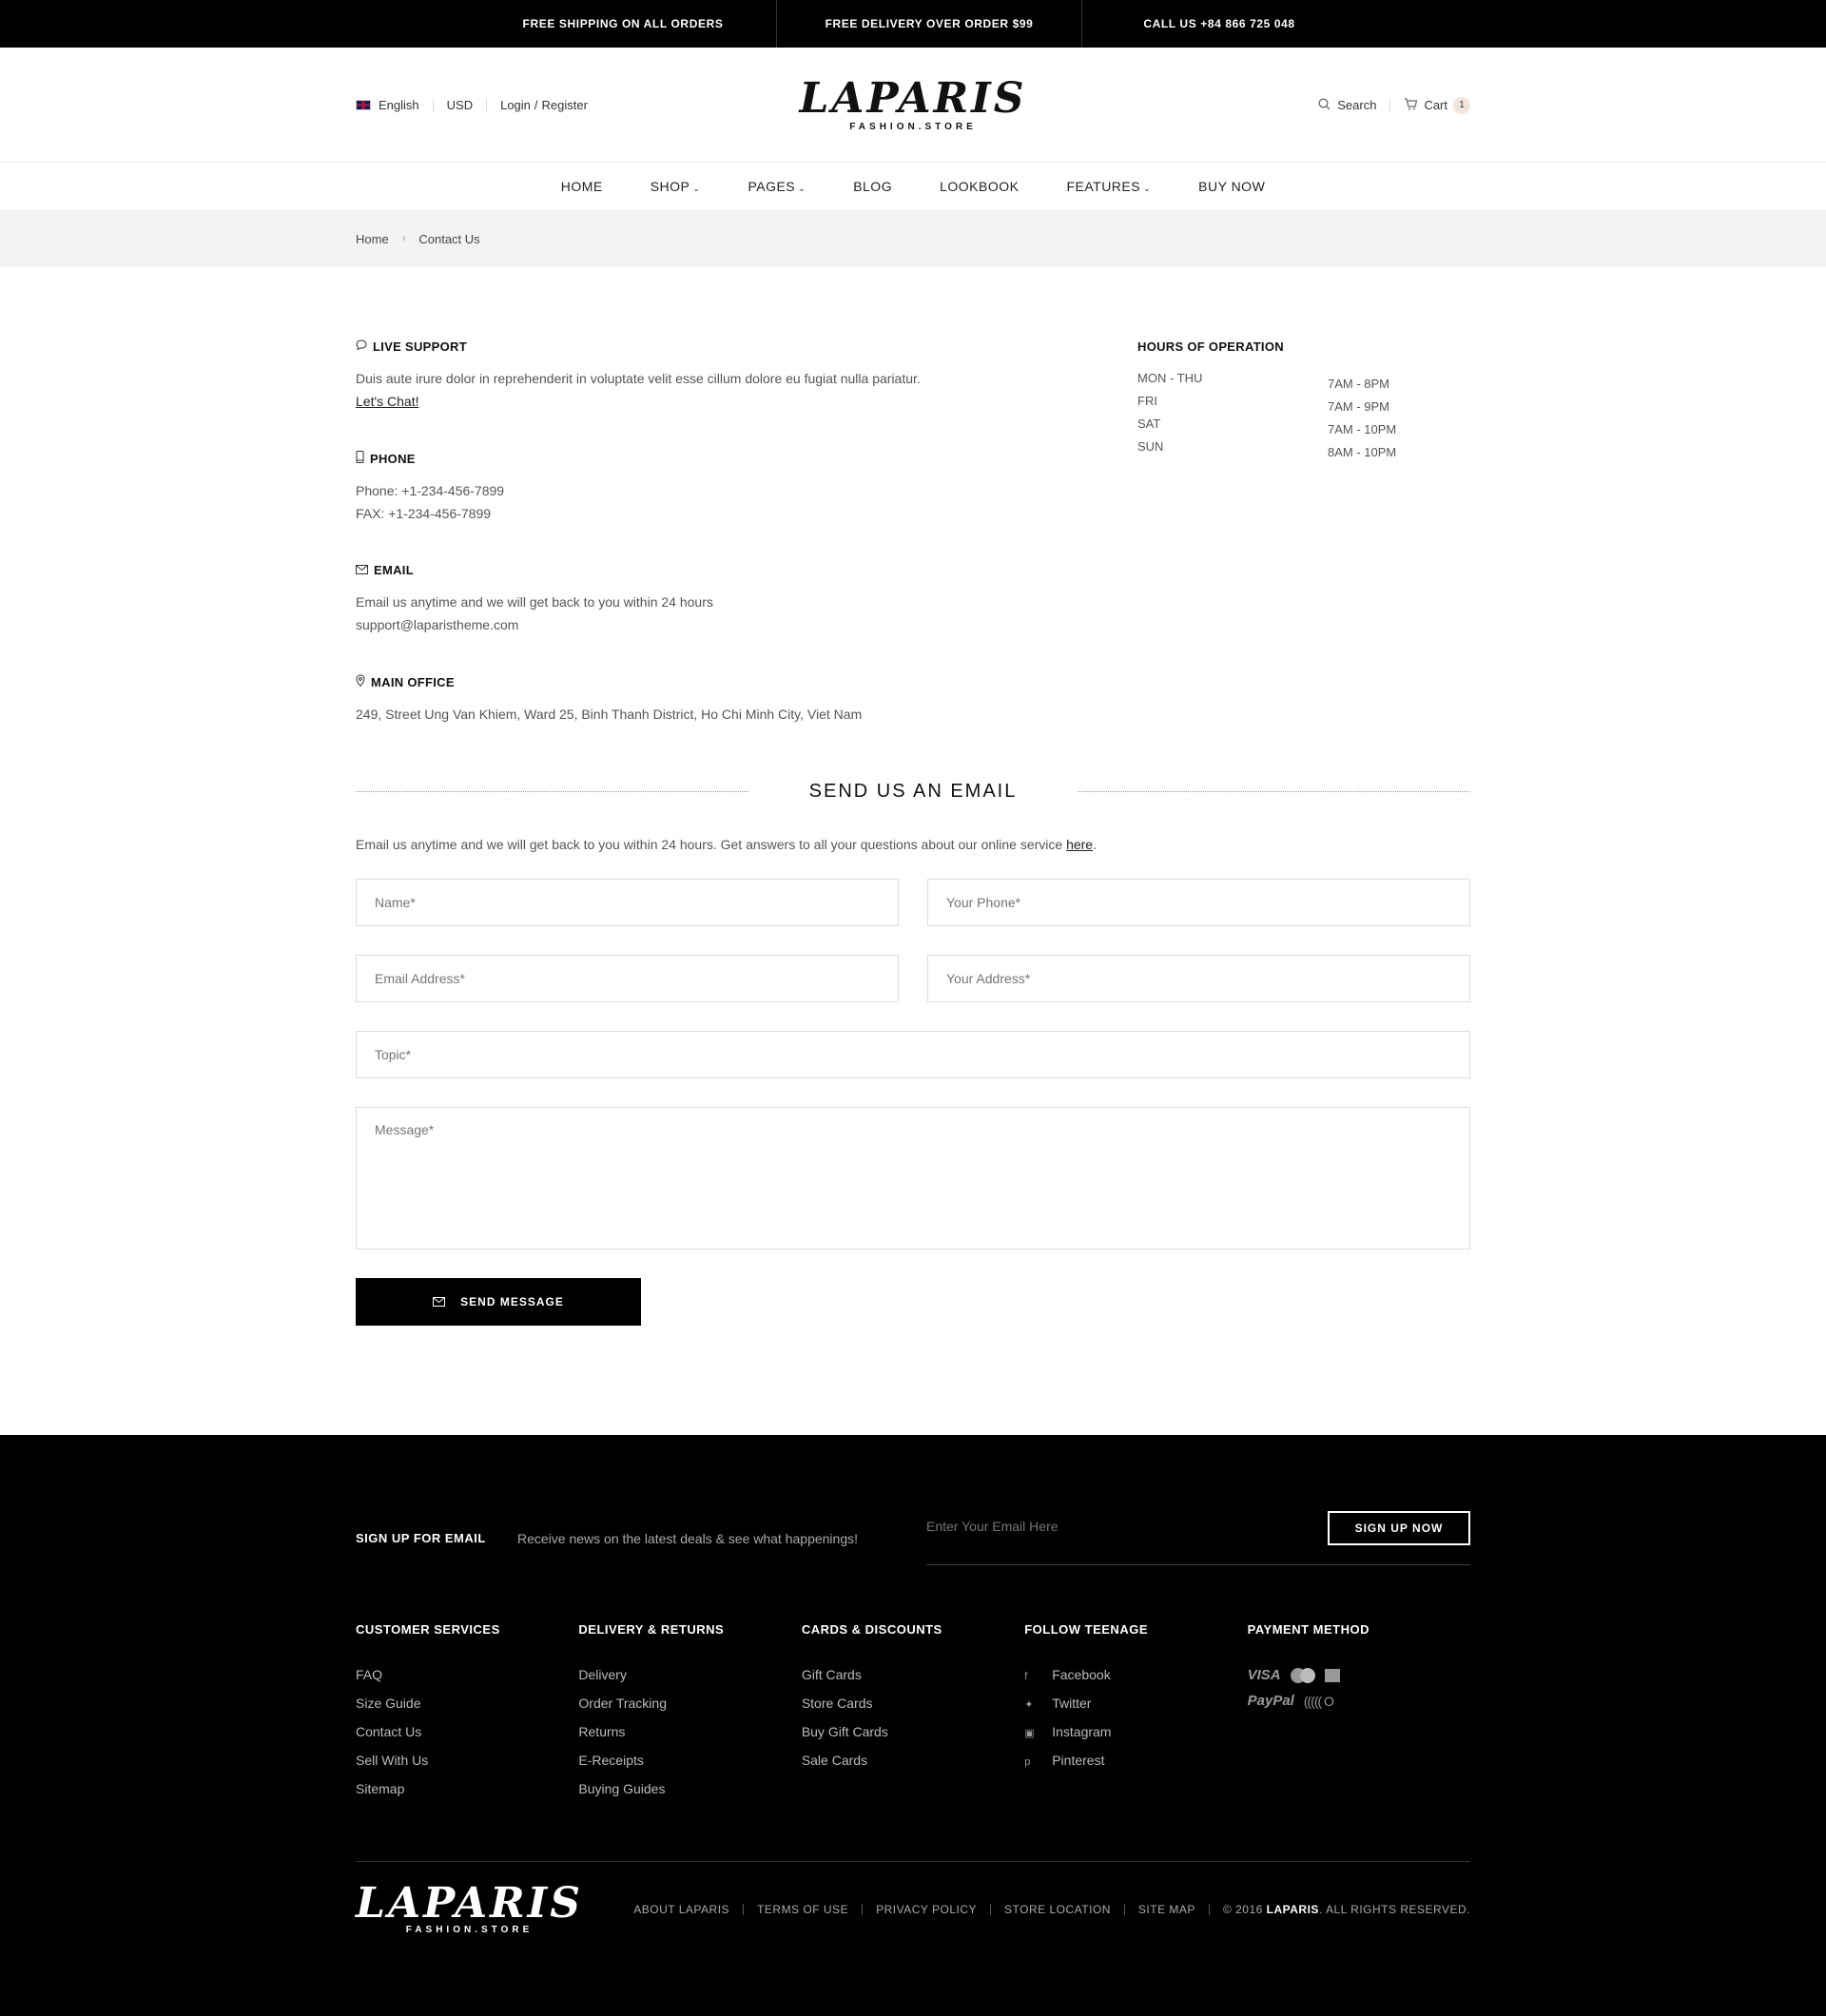 The width and height of the screenshot is (1826, 2016). I want to click on social-instagram: ▣ Instagram, so click(1135, 1731).